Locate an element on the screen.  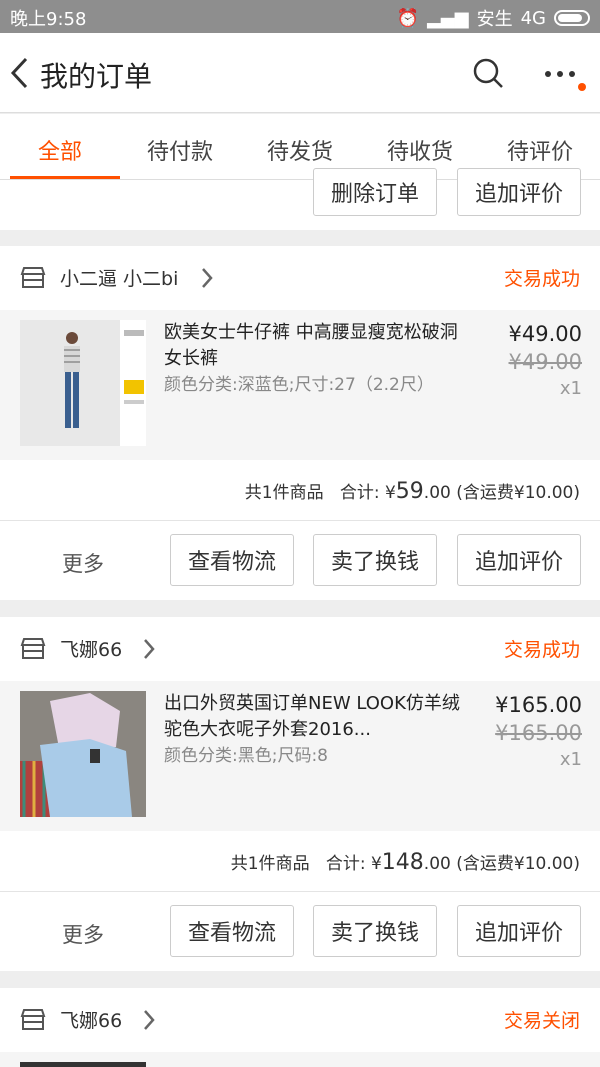
order-status: 交易关闭 is located at coordinates (541, 1021).